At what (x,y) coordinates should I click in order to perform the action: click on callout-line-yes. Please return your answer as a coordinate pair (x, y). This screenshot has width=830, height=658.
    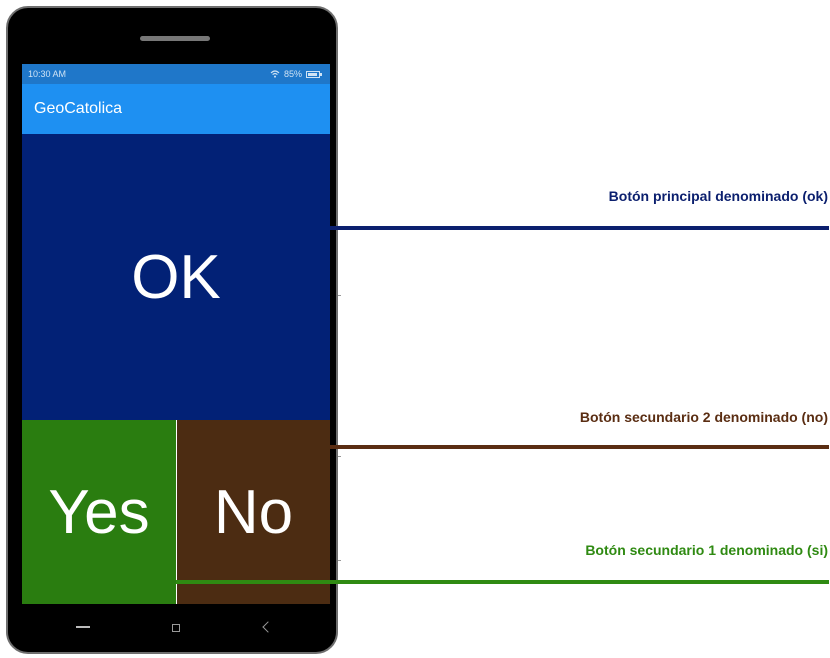
    Looking at the image, I should click on (502, 582).